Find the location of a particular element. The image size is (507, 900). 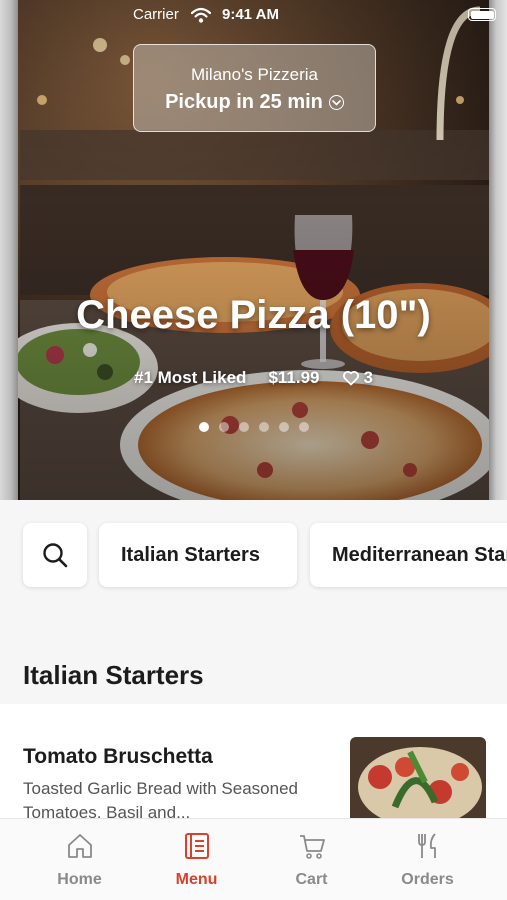

carousel-pagination is located at coordinates (253, 427).